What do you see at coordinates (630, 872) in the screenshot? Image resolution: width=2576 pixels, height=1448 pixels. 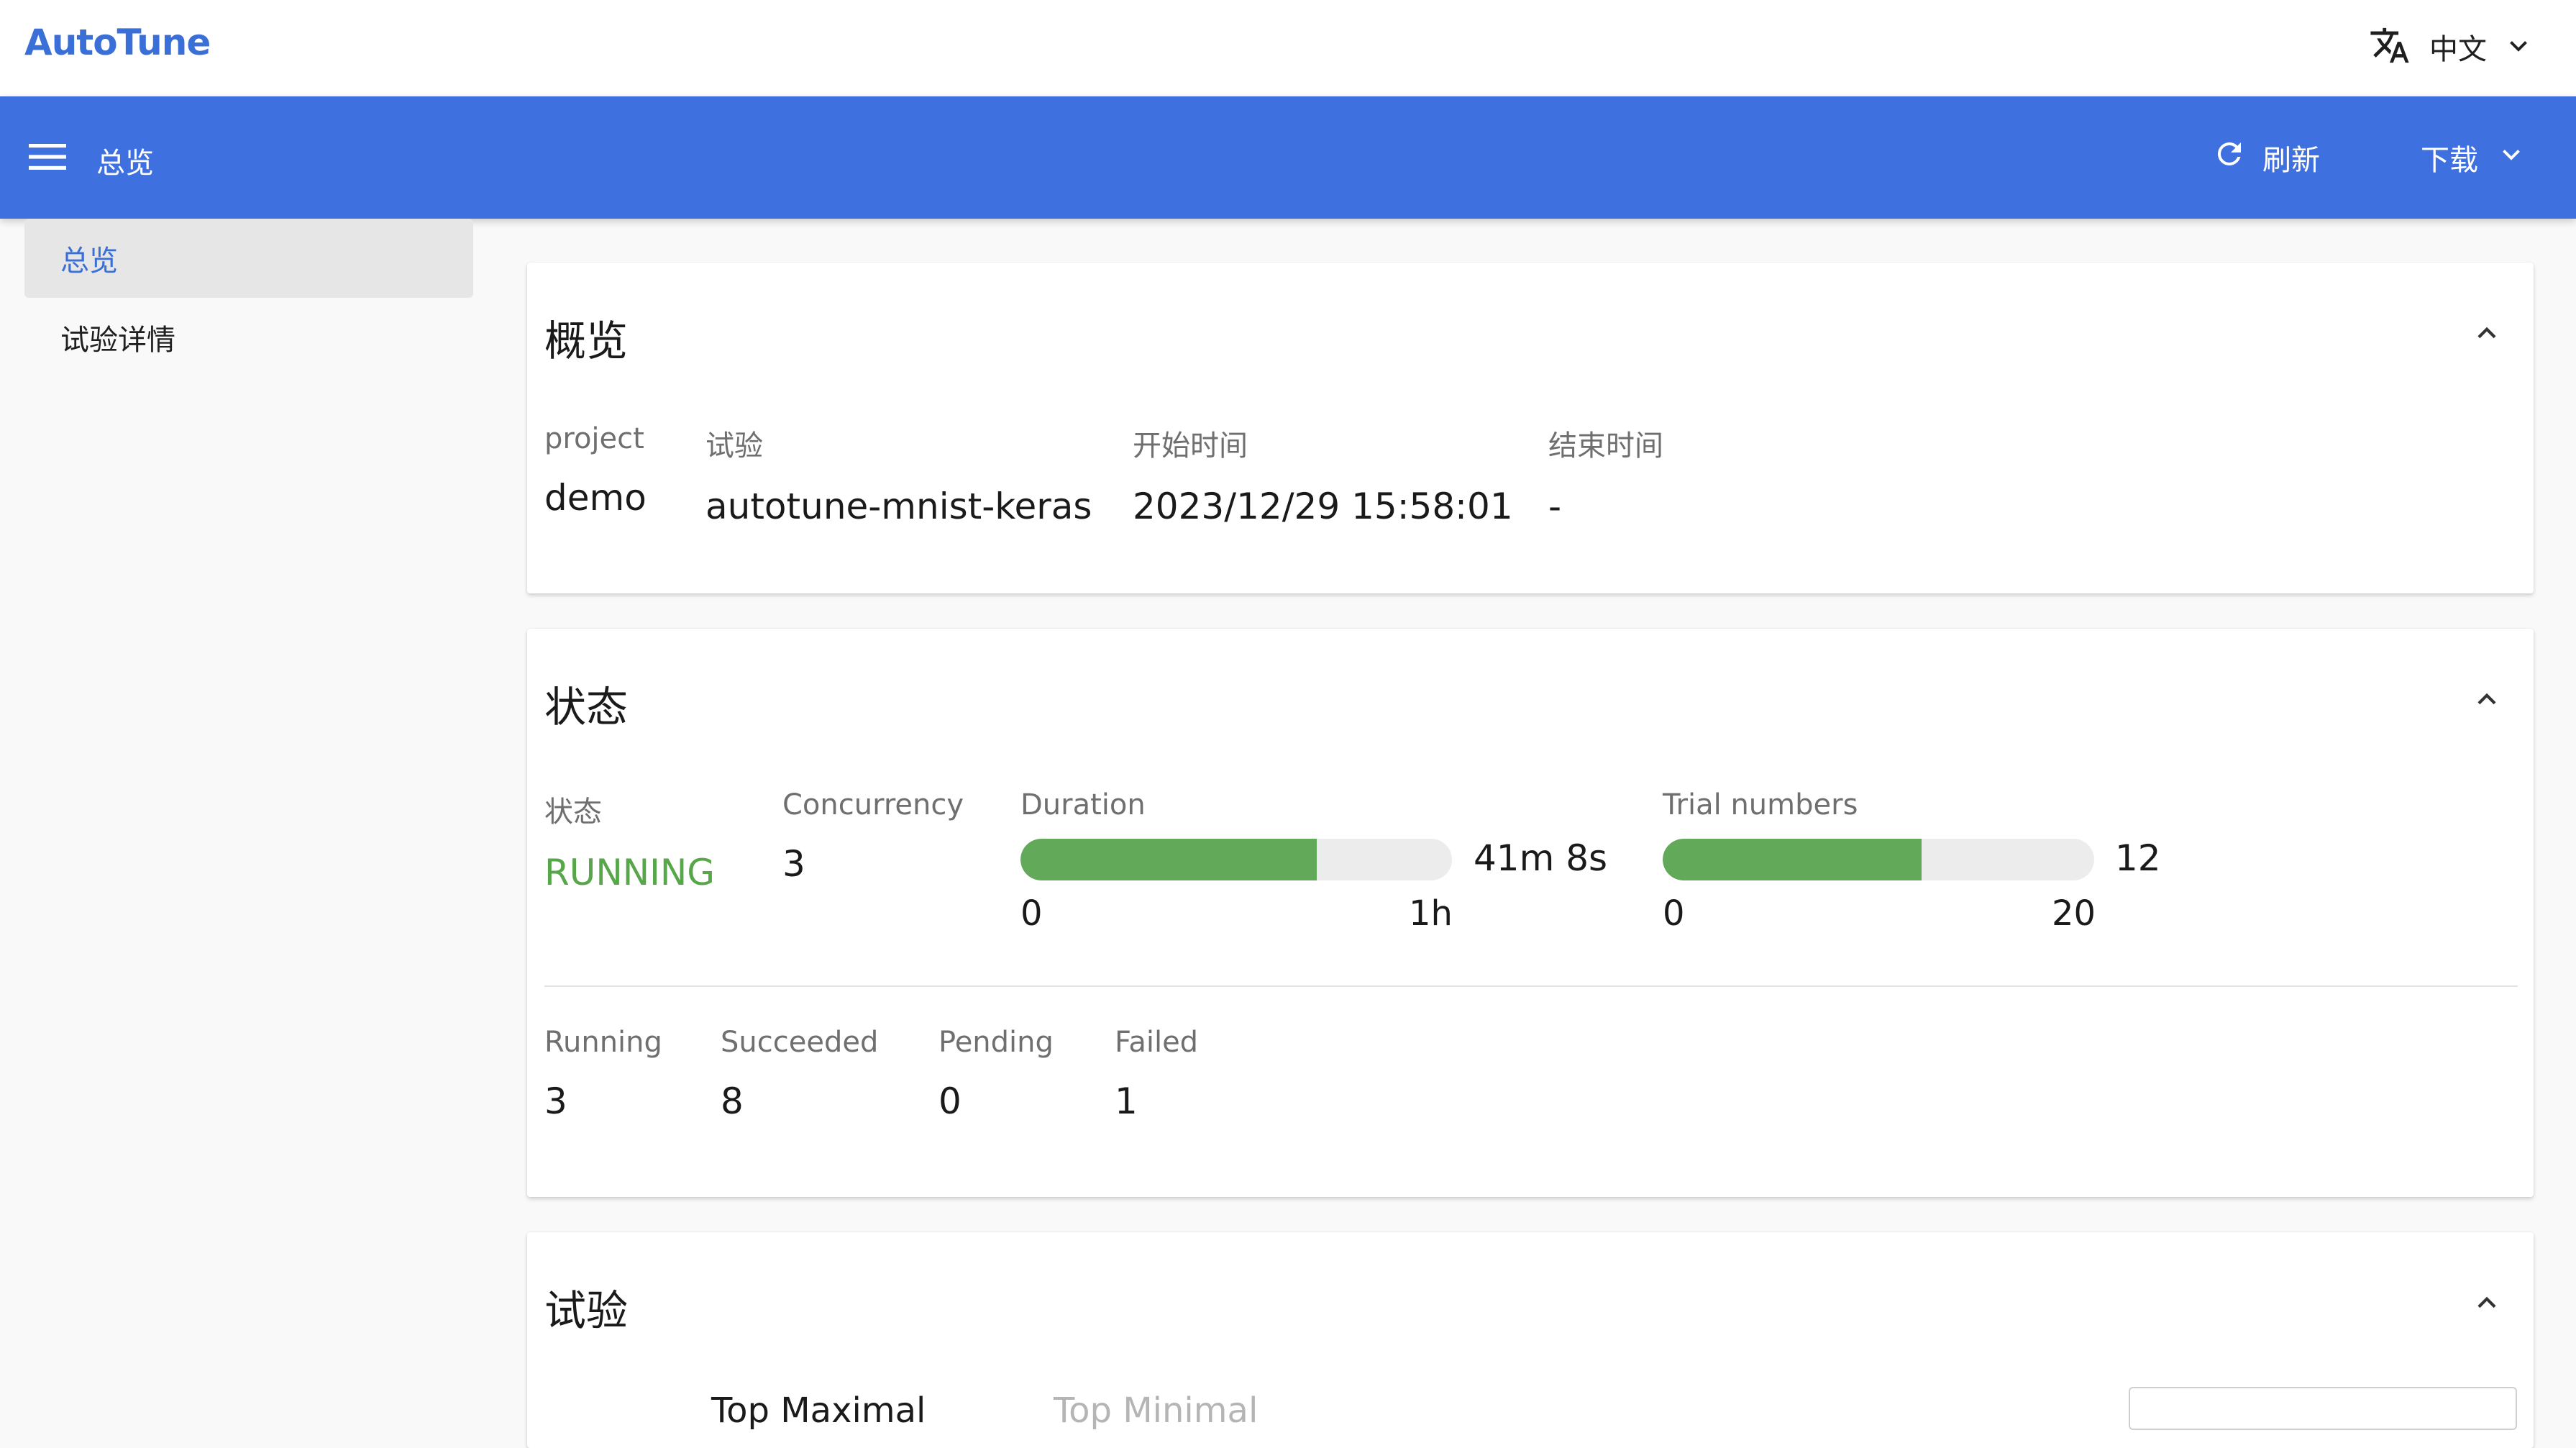 I see `status-badge: RUNNING` at bounding box center [630, 872].